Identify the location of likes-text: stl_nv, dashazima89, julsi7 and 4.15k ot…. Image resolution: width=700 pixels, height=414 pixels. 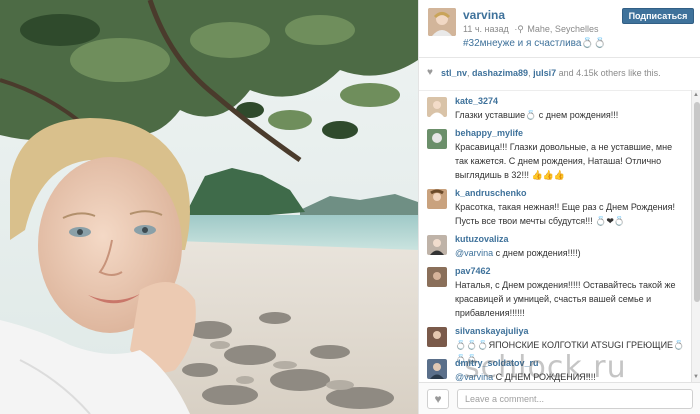
(551, 73).